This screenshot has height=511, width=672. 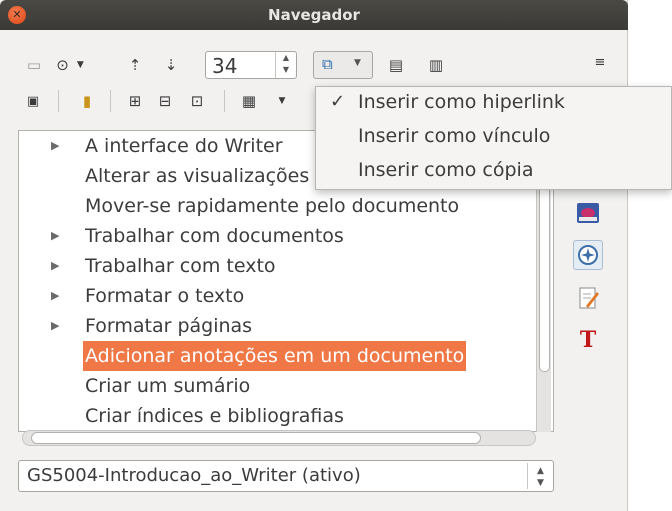 What do you see at coordinates (588, 255) in the screenshot?
I see `navigator-icon` at bounding box center [588, 255].